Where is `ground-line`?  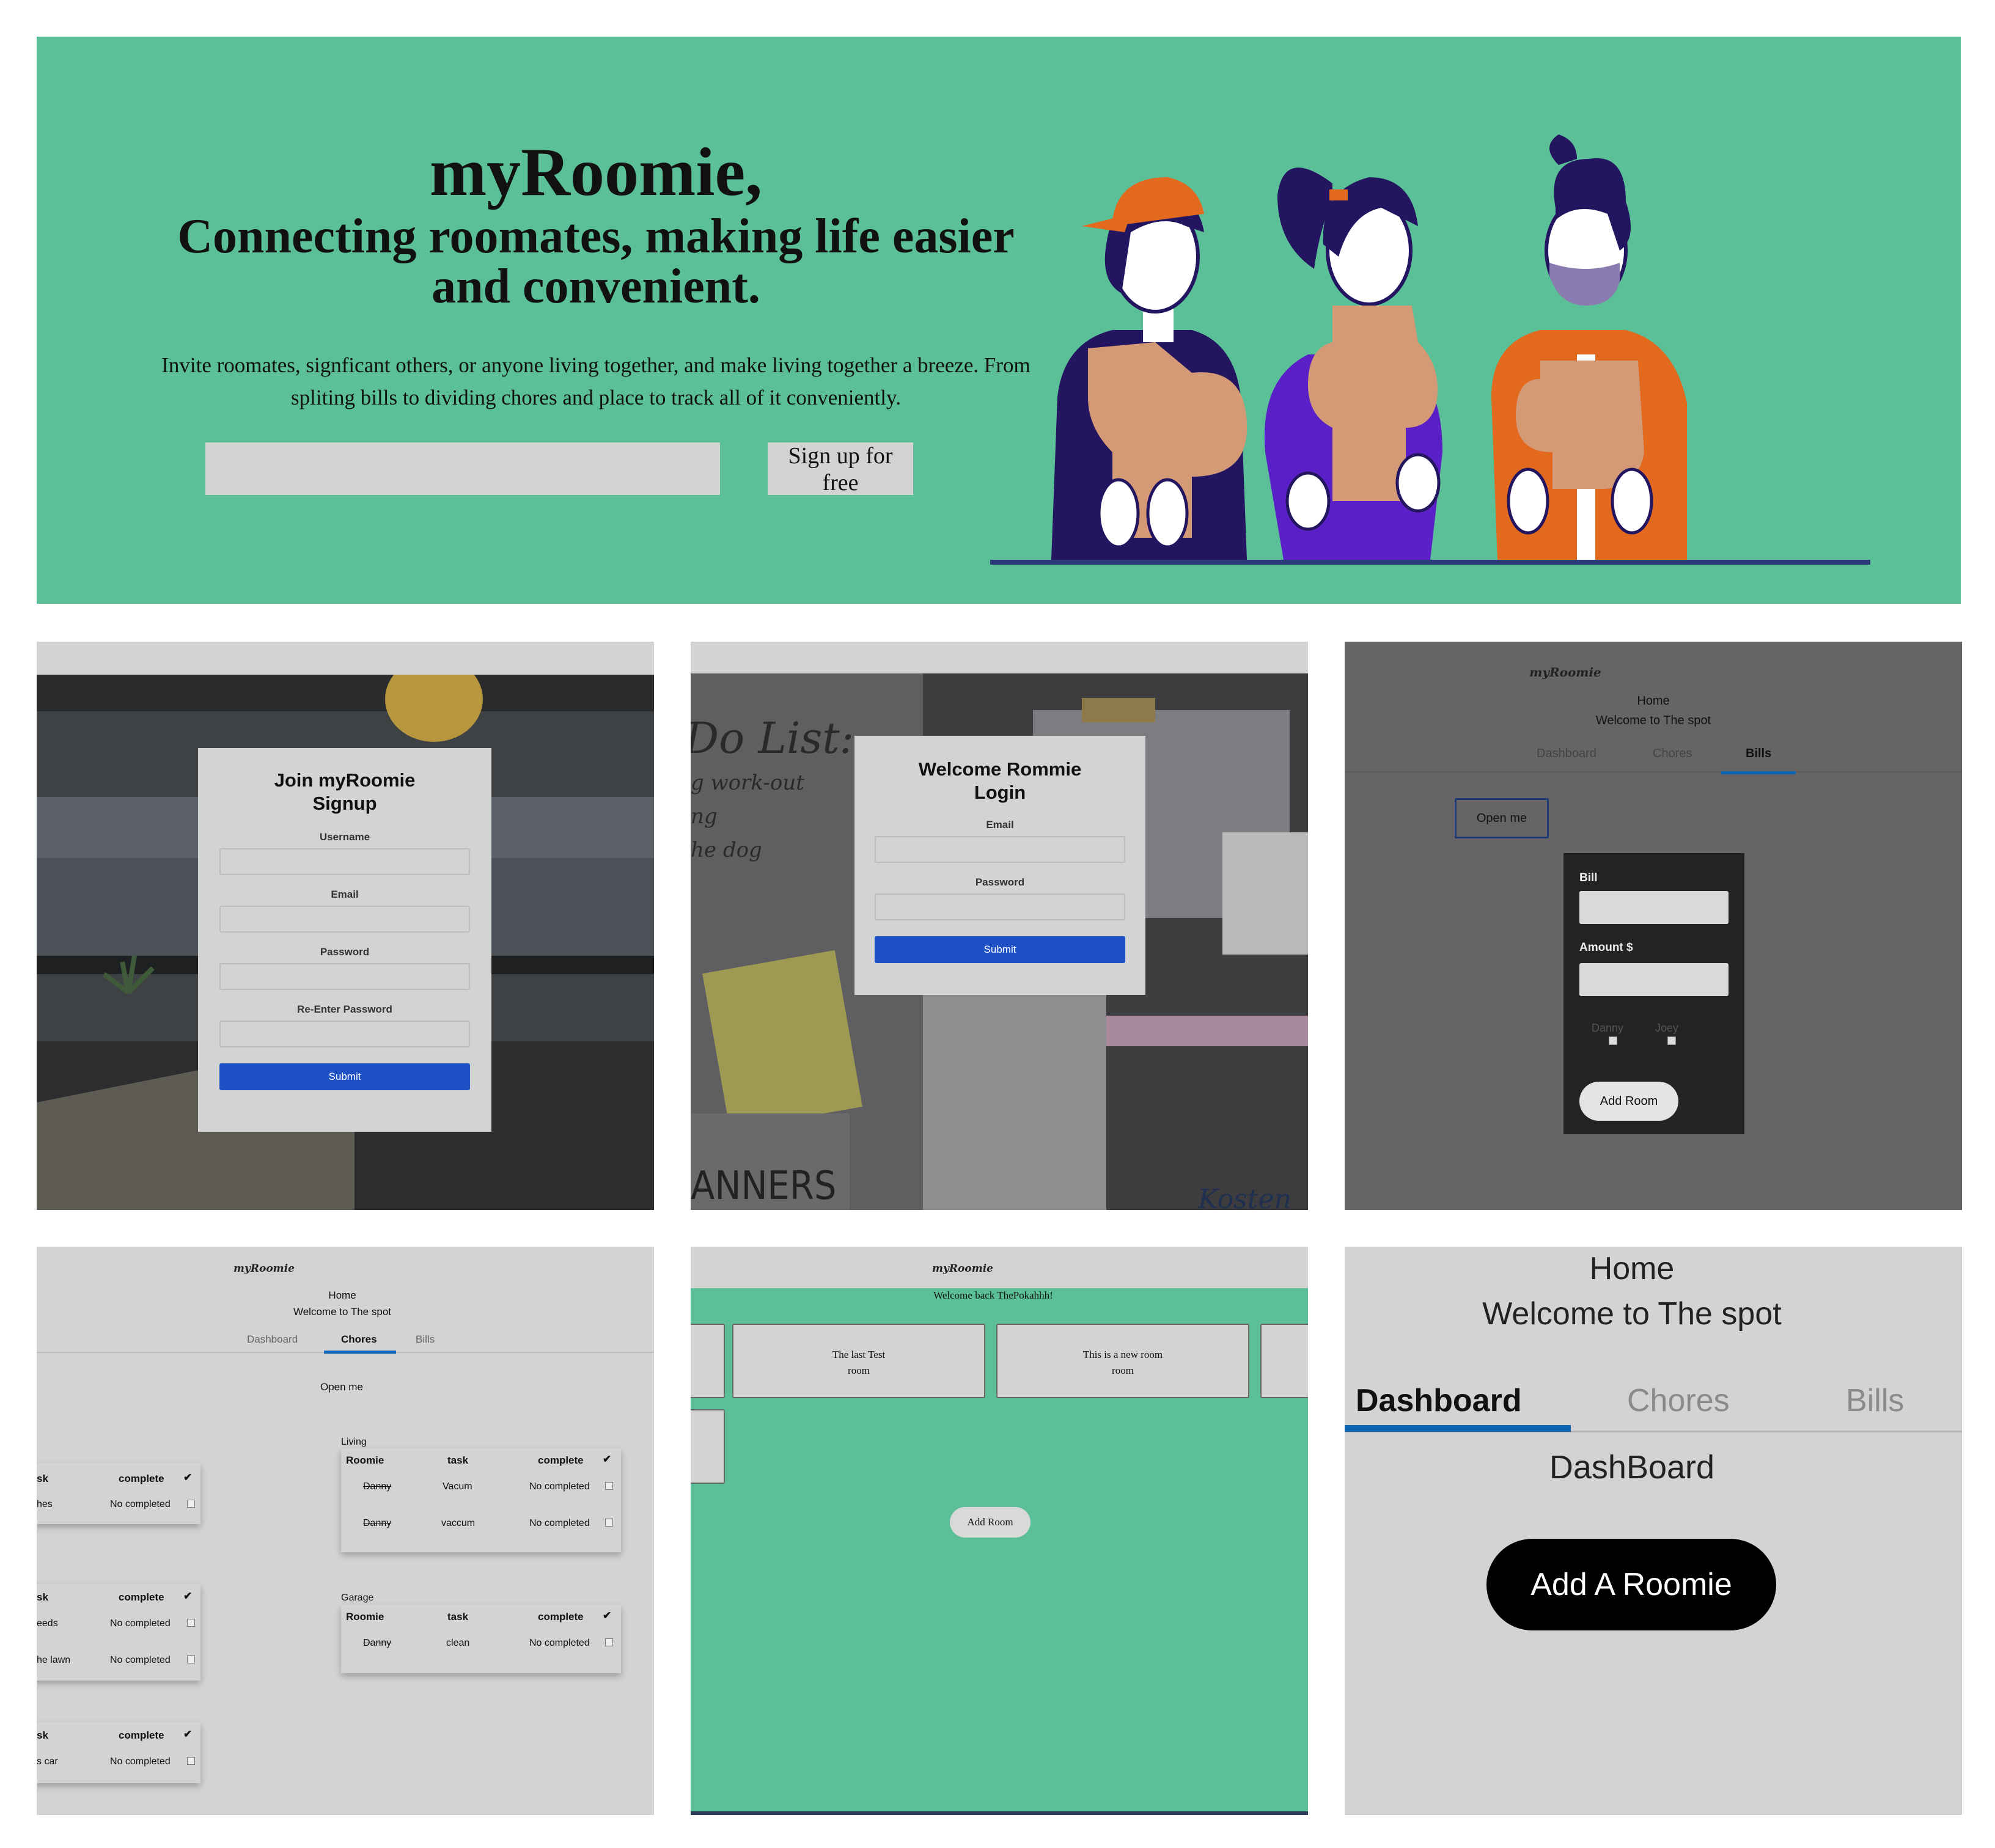 ground-line is located at coordinates (1430, 563).